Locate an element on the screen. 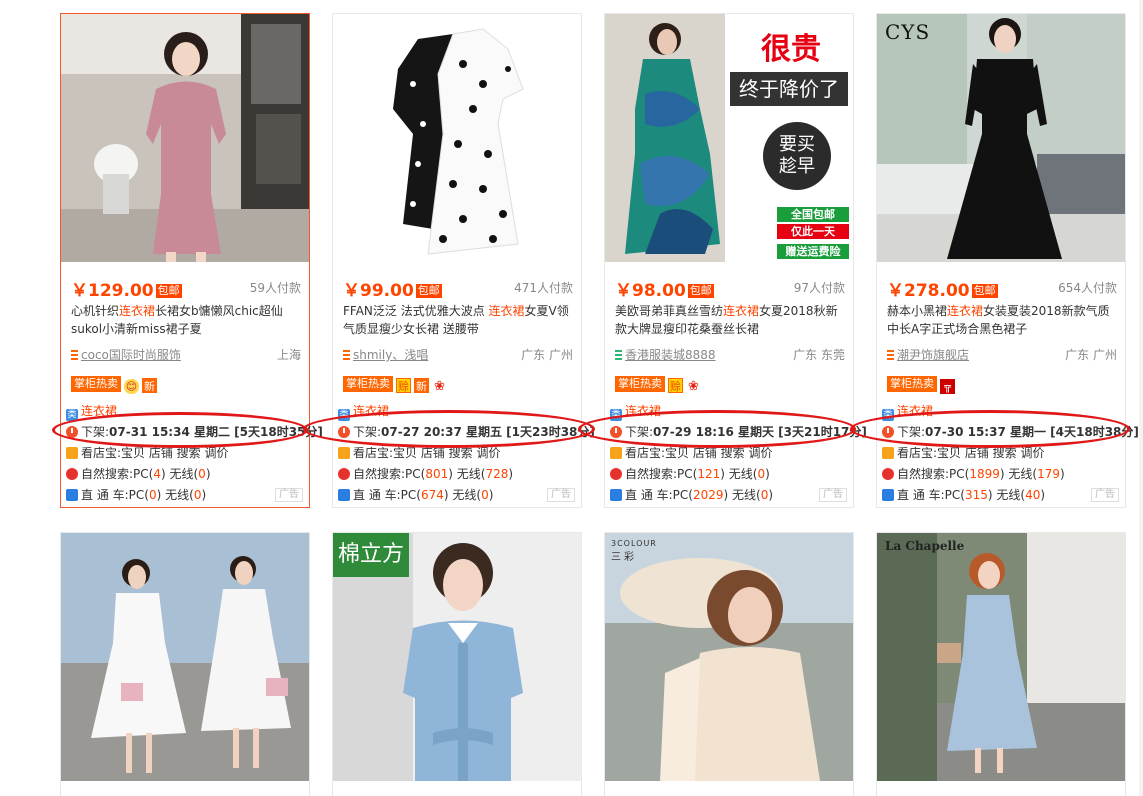  natural-search-icon is located at coordinates (616, 474).